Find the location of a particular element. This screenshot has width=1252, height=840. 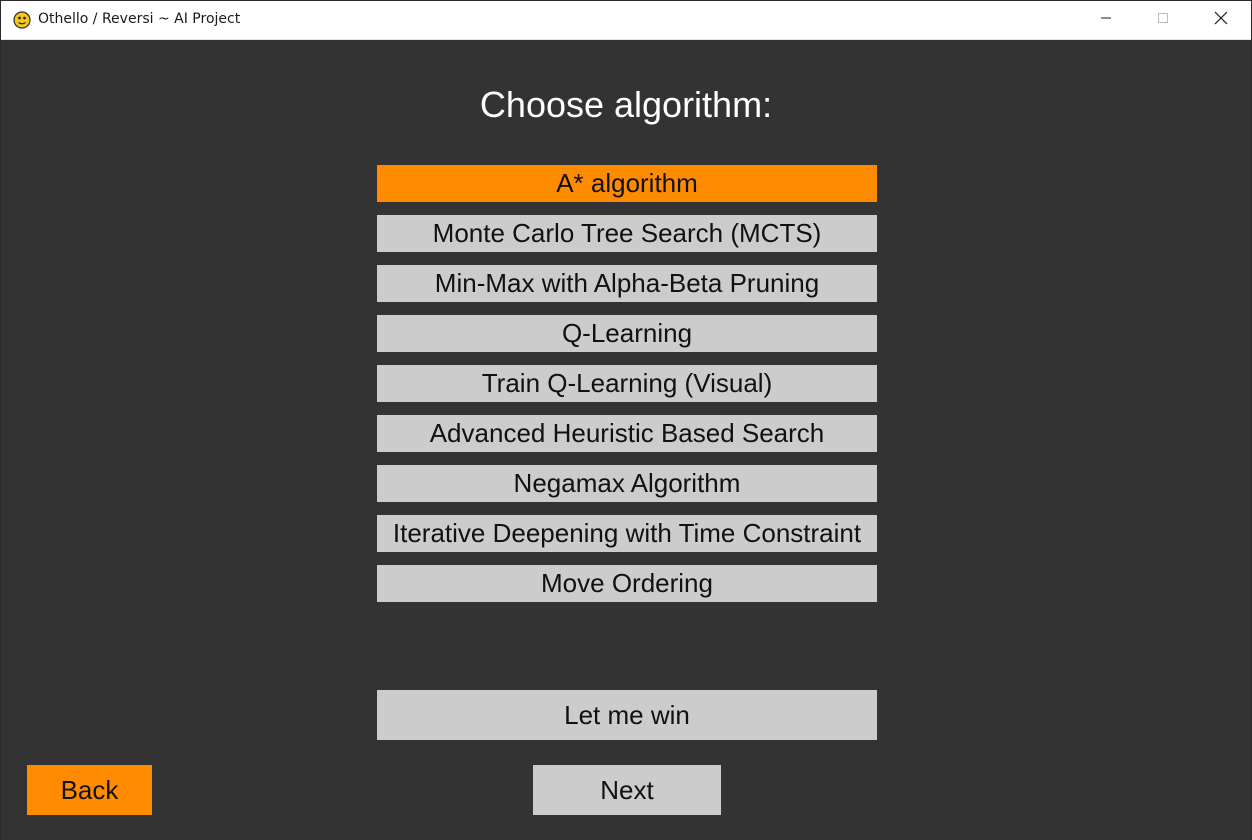

page-title: Choose algorithm: is located at coordinates (626, 104).